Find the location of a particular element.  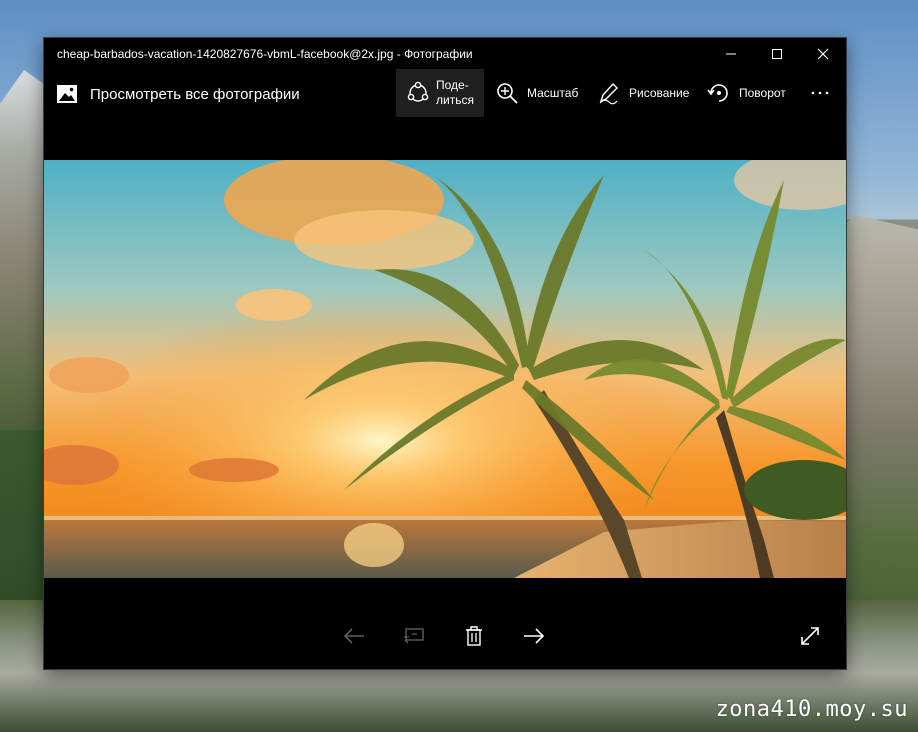

share-label-line1: Поде- is located at coordinates (452, 85).